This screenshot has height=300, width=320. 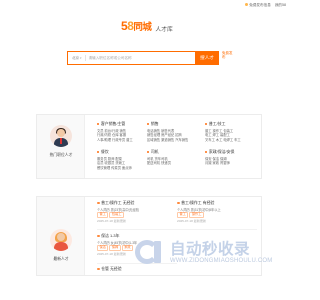 I want to click on top-links: 免费发布信息 我的58, so click(x=265, y=5).